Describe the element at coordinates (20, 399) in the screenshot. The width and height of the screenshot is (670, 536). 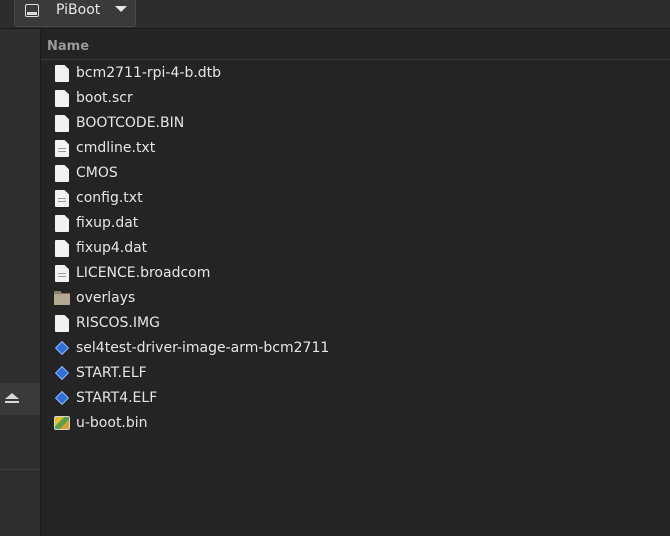
I see `eject-button` at that location.